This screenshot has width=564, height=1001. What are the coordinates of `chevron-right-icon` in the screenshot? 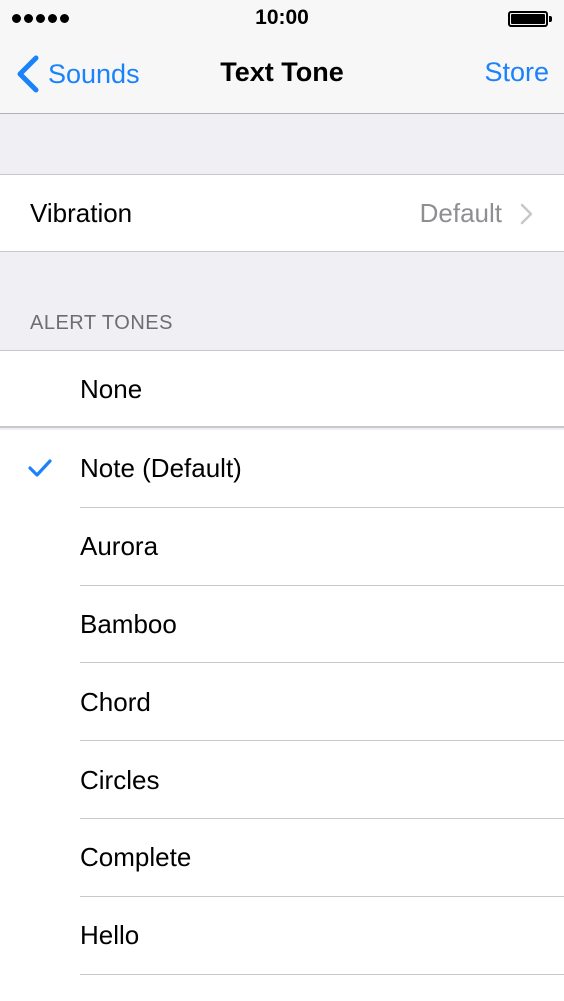 It's located at (526, 213).